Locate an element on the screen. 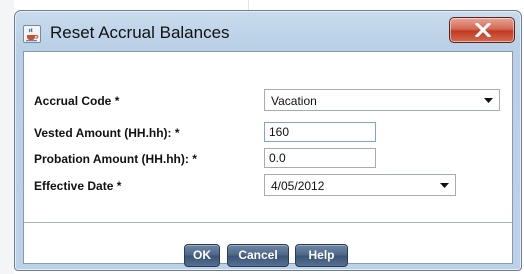 The height and width of the screenshot is (274, 524). effective-date-value: 4/05/2012 is located at coordinates (298, 186).